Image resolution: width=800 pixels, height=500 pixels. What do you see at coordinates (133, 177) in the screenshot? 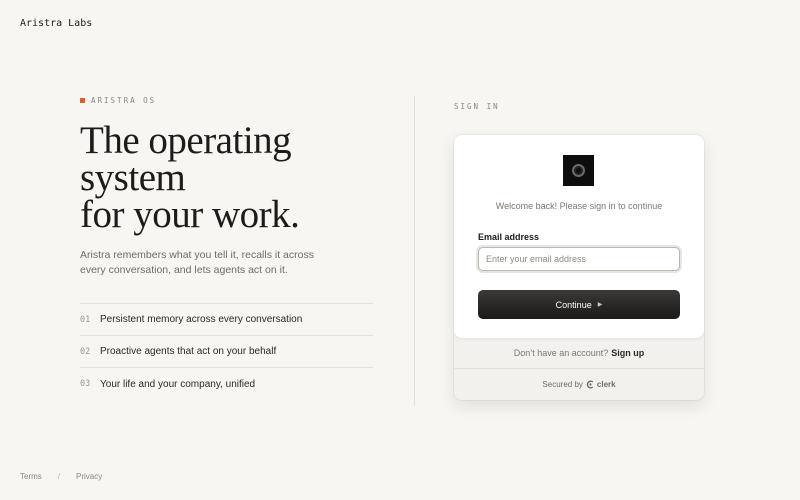
I see `headline-line-2: system` at bounding box center [133, 177].